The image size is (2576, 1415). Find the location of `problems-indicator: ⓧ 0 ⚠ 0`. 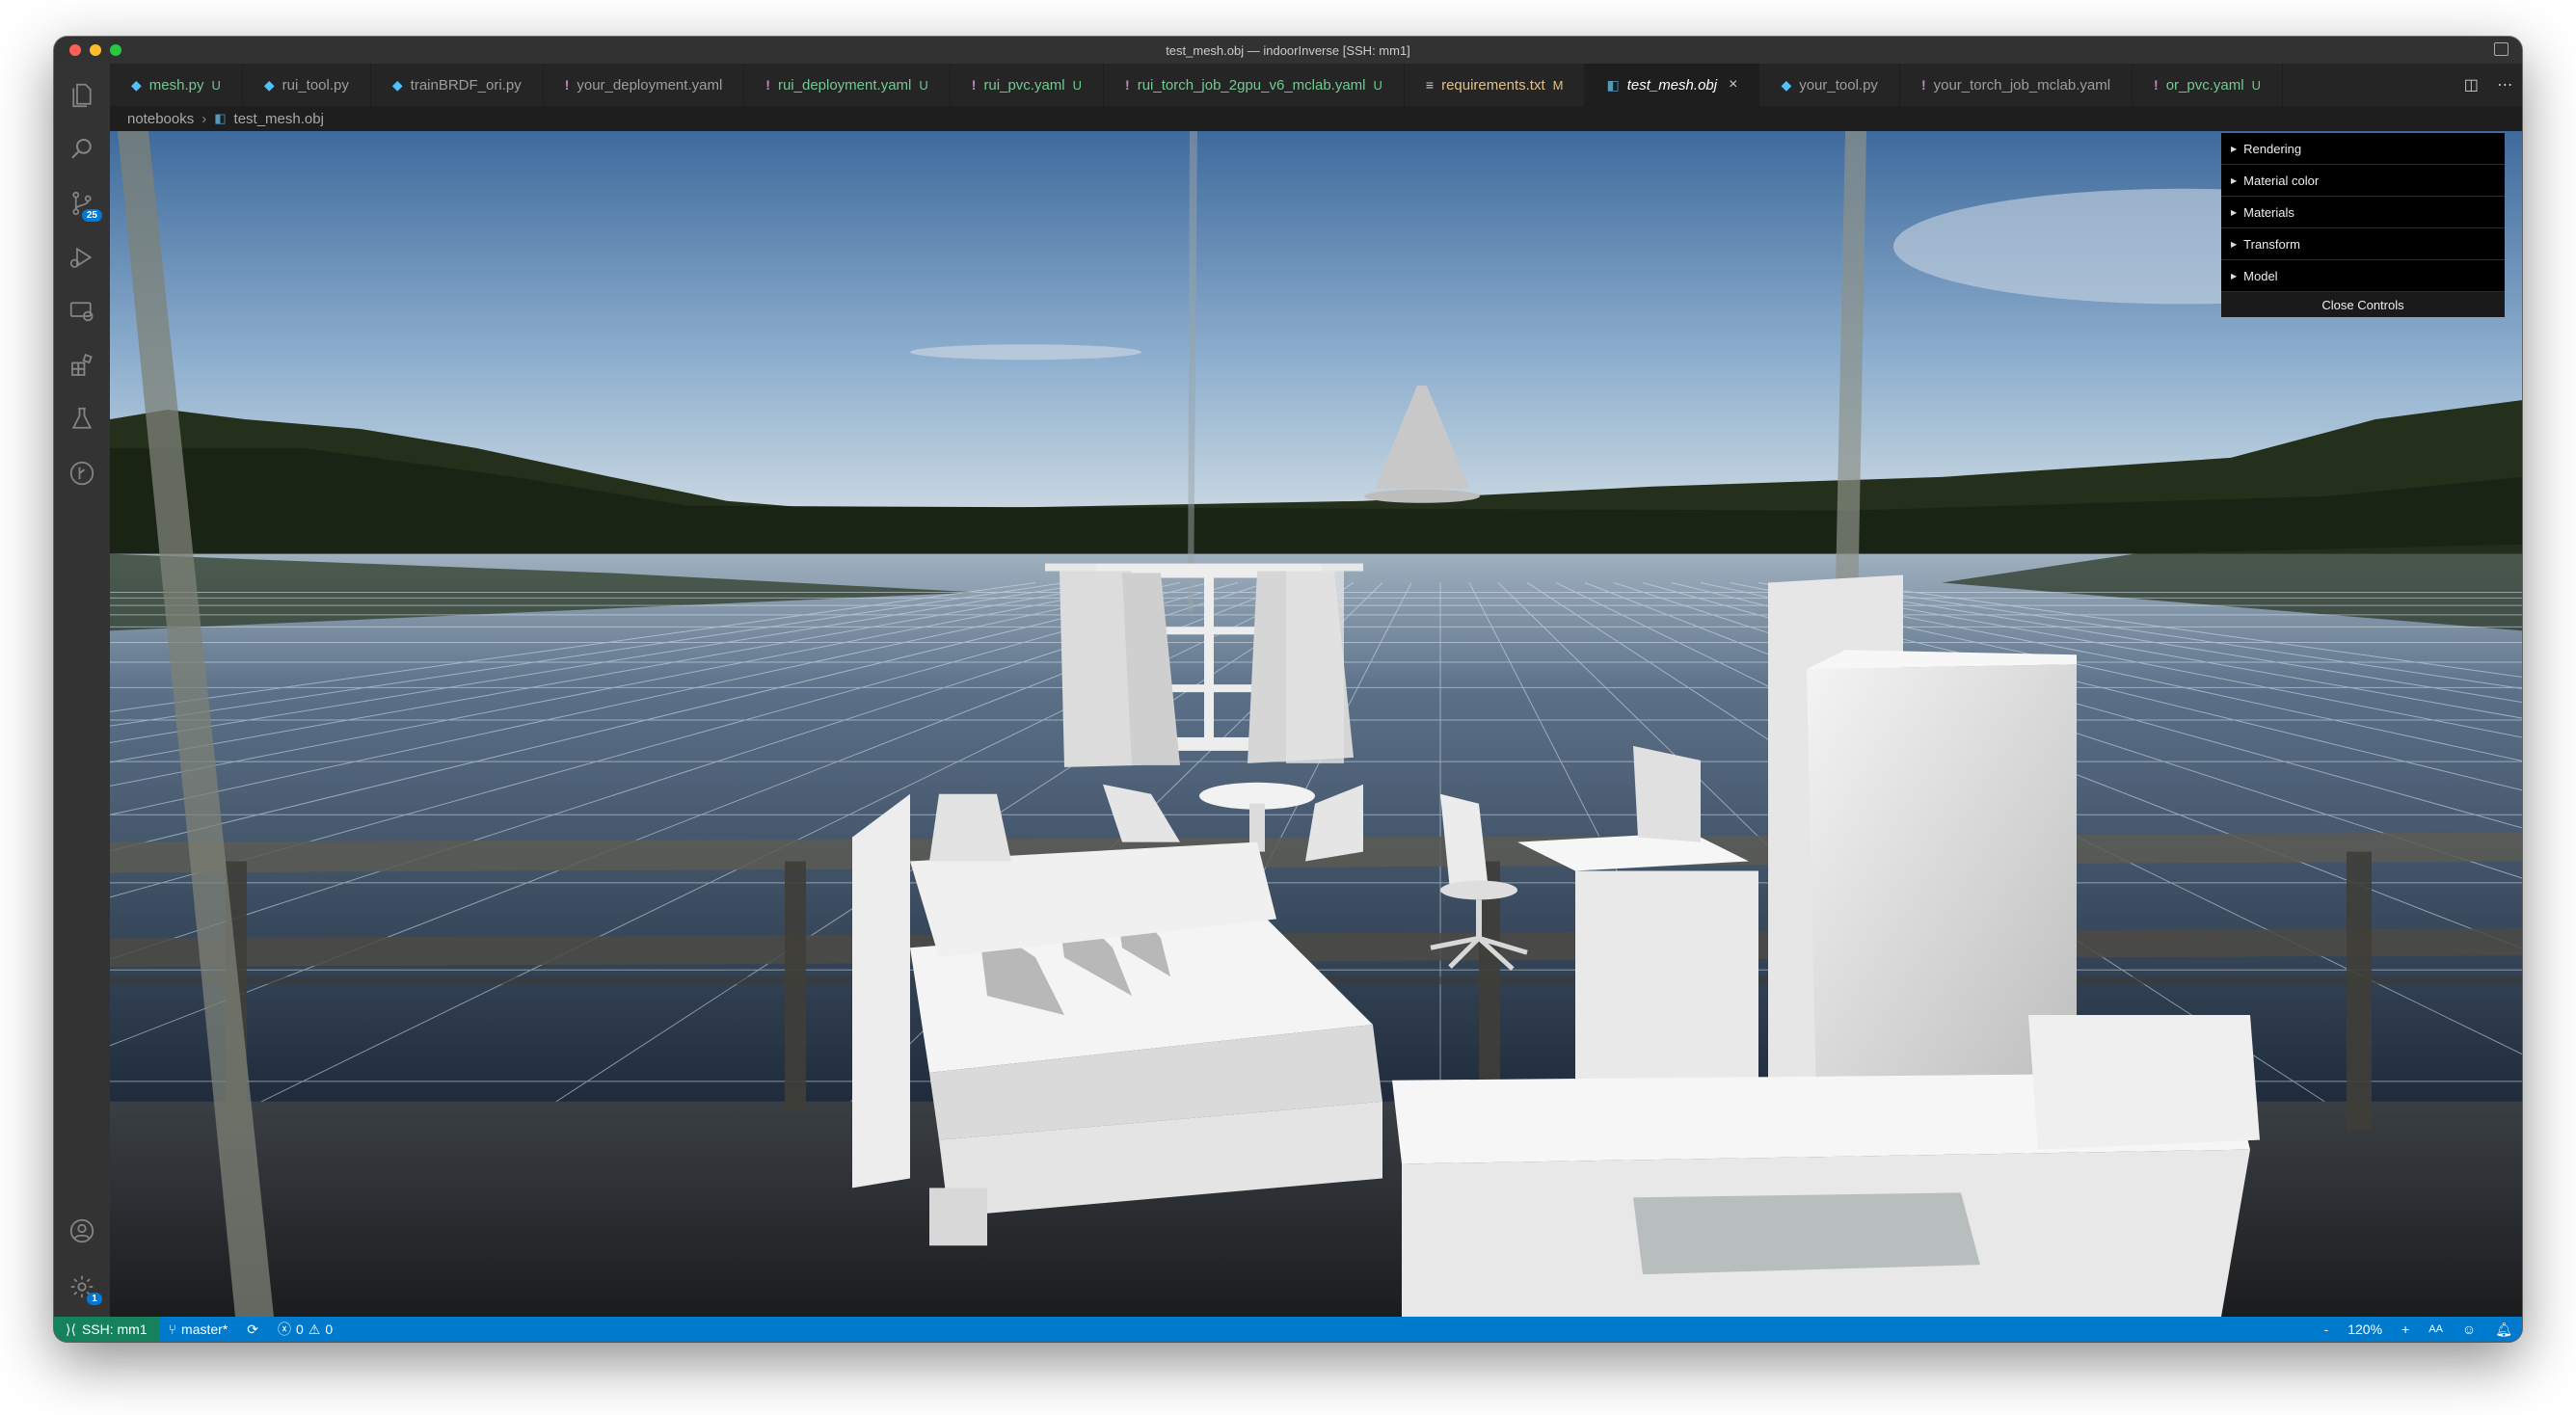

problems-indicator: ⓧ 0 ⚠ 0 is located at coordinates (305, 1329).